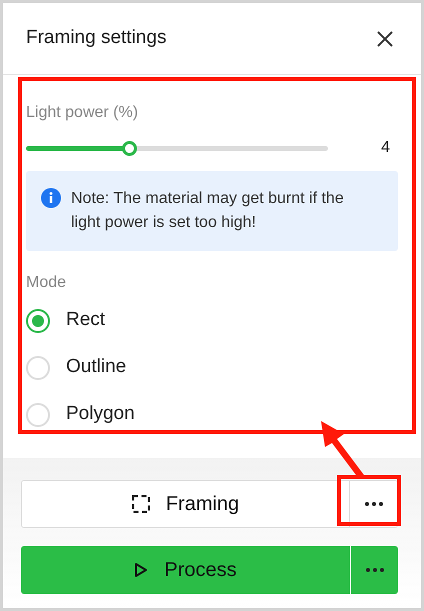 The width and height of the screenshot is (424, 611). What do you see at coordinates (185, 504) in the screenshot?
I see `framing-button: Framing` at bounding box center [185, 504].